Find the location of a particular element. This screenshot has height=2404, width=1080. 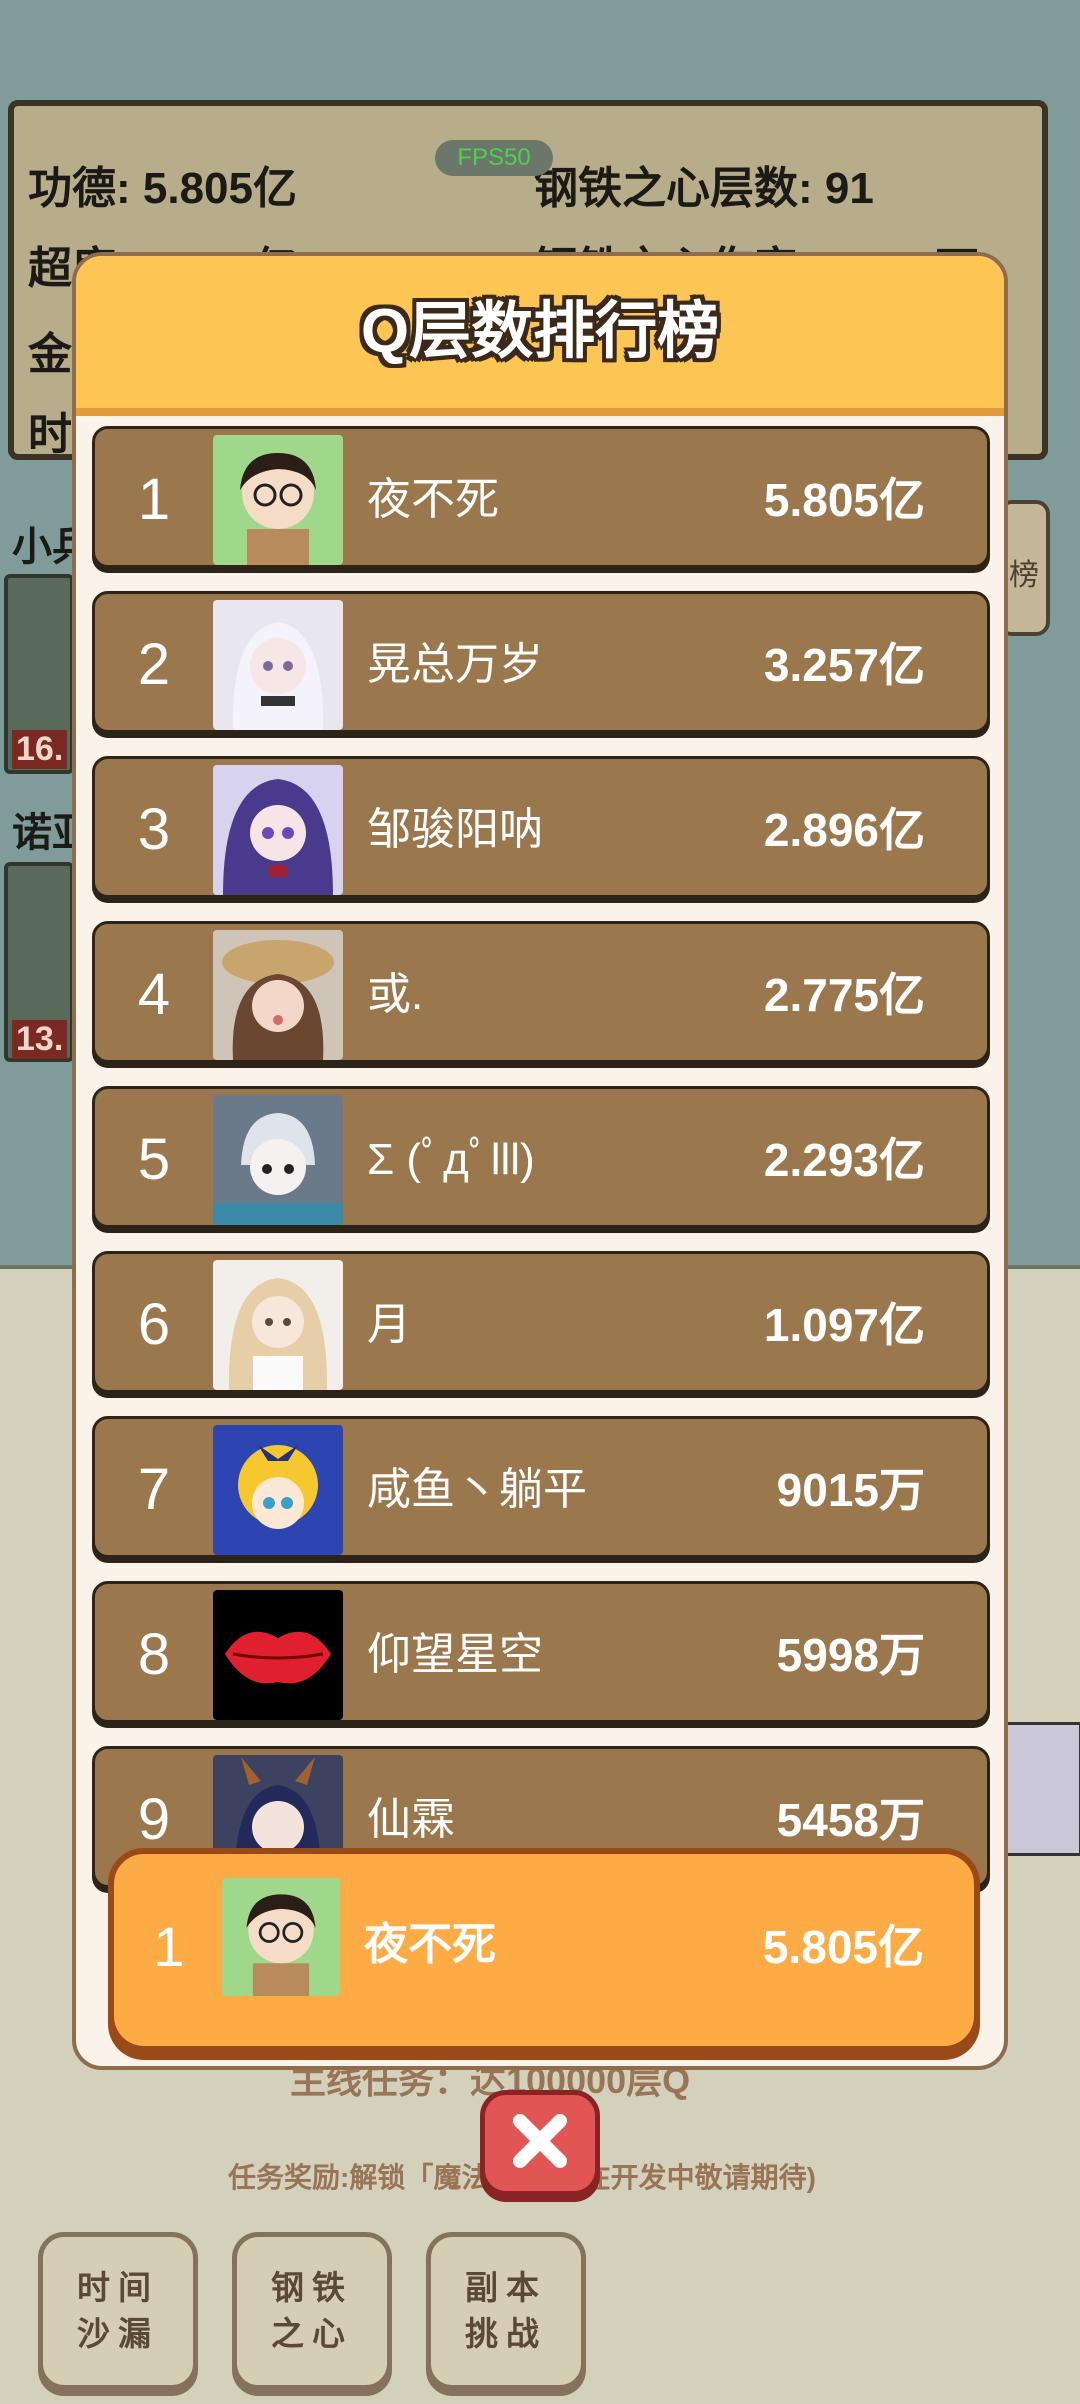

yellow-cartoon-avatar is located at coordinates (278, 1490).